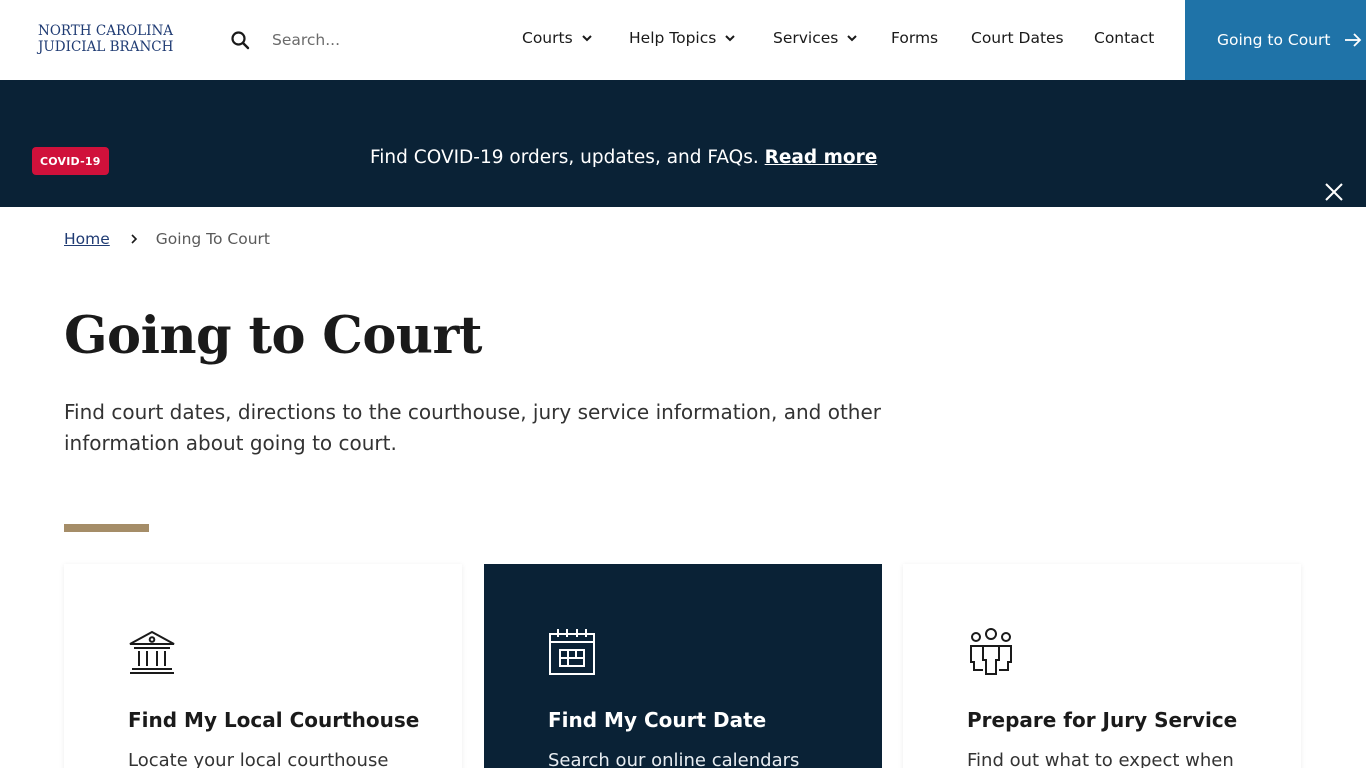 This screenshot has width=1366, height=768. Describe the element at coordinates (258, 759) in the screenshot. I see `card-description: Locate your local courthouse` at that location.